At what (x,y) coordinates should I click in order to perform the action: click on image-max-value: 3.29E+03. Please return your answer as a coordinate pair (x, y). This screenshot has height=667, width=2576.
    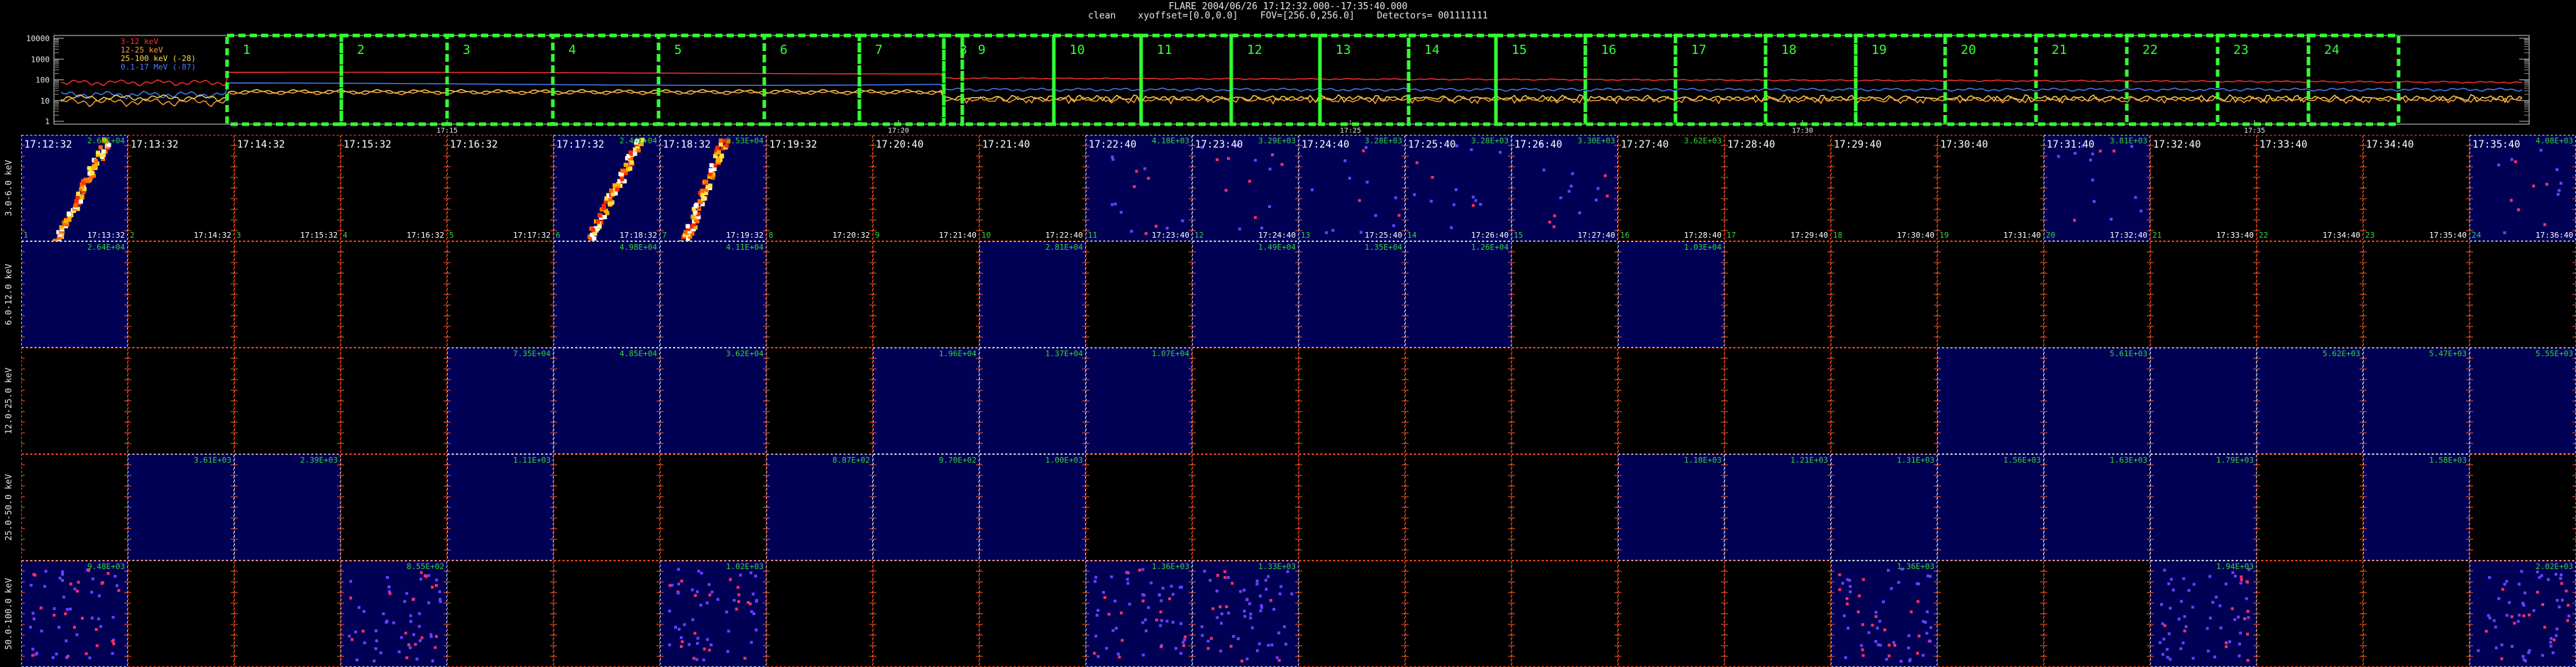
    Looking at the image, I should click on (1277, 140).